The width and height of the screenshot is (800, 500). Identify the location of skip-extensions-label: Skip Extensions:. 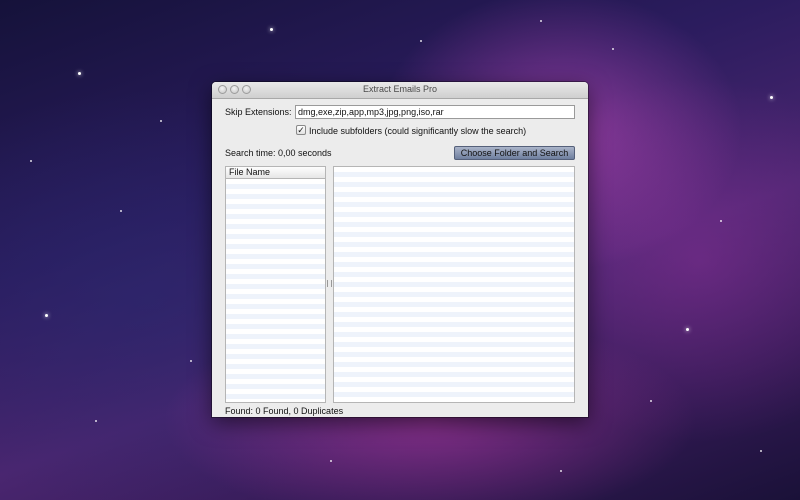
(258, 112).